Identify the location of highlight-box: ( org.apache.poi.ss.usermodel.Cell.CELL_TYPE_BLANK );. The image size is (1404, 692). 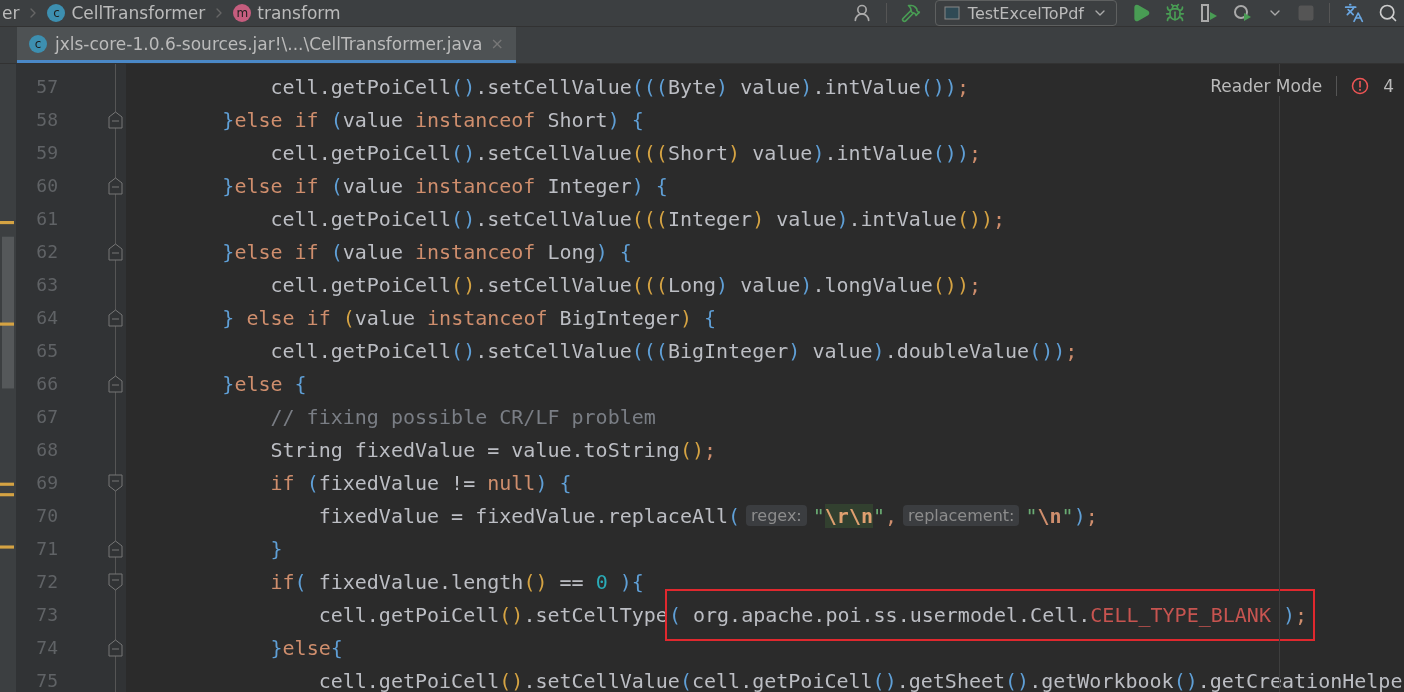
(990, 614).